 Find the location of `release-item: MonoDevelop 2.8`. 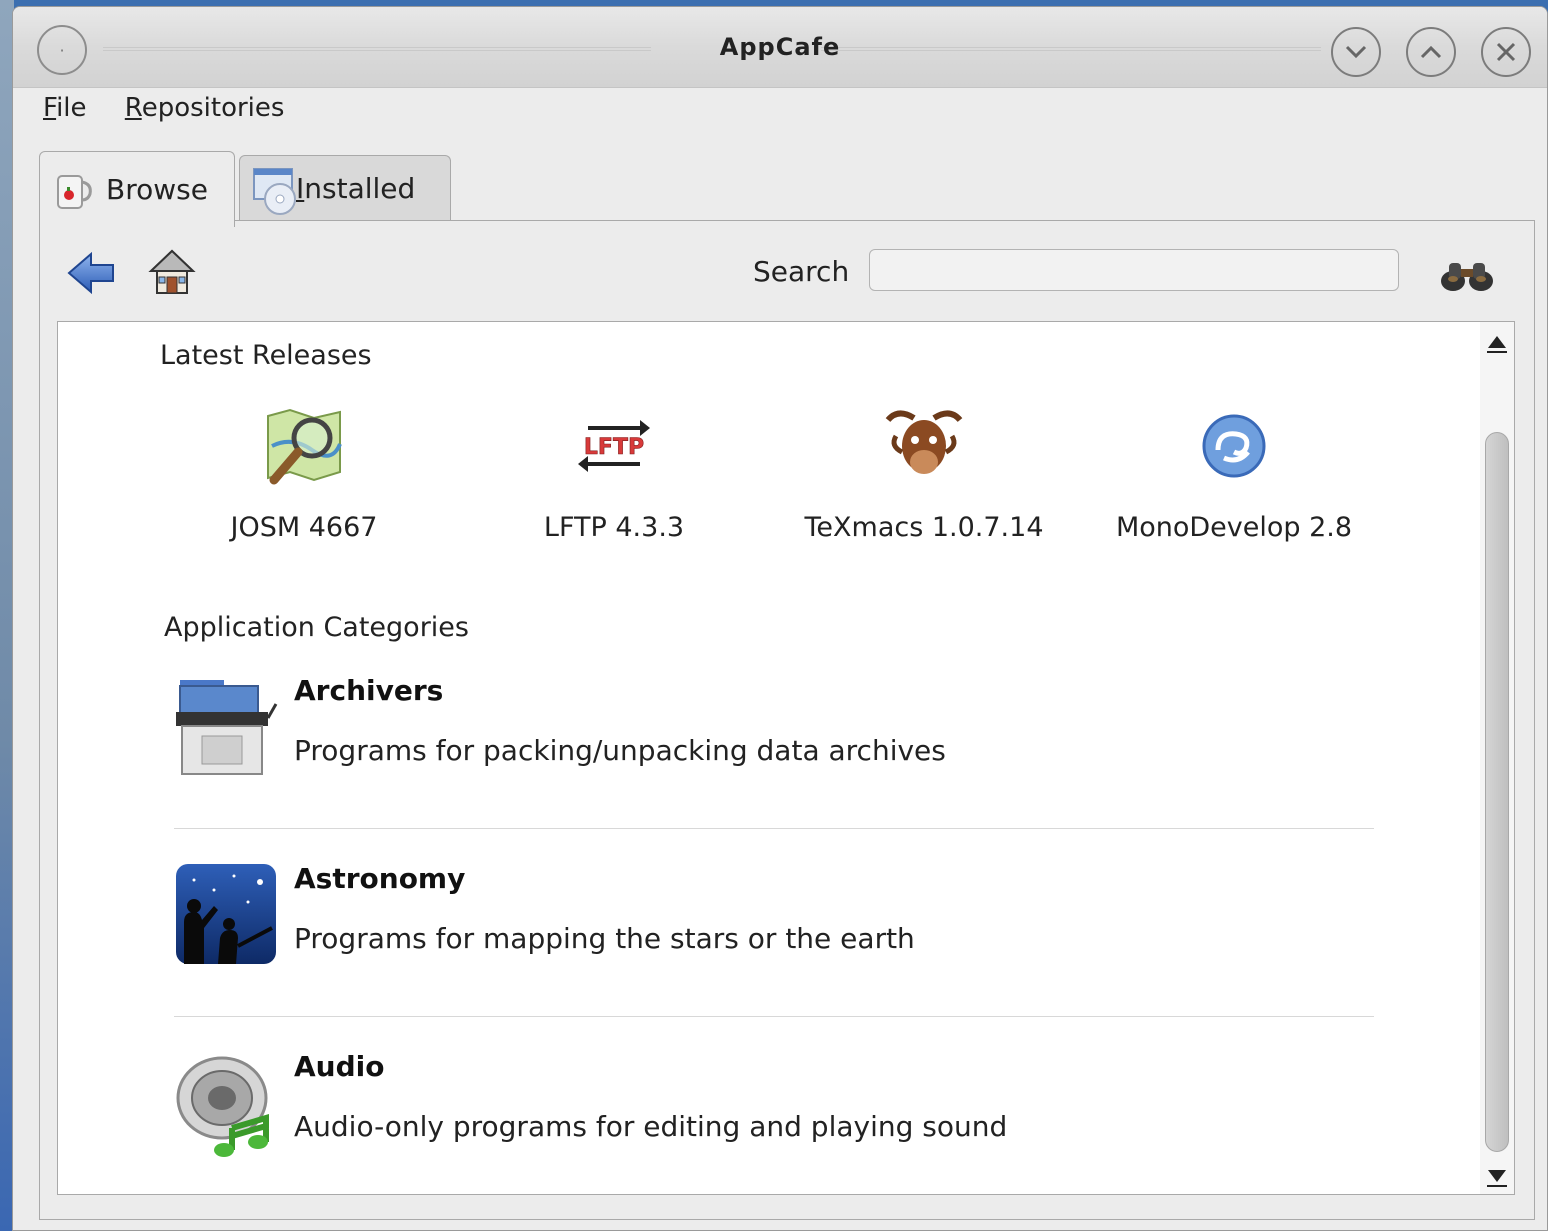

release-item: MonoDevelop 2.8 is located at coordinates (1234, 474).